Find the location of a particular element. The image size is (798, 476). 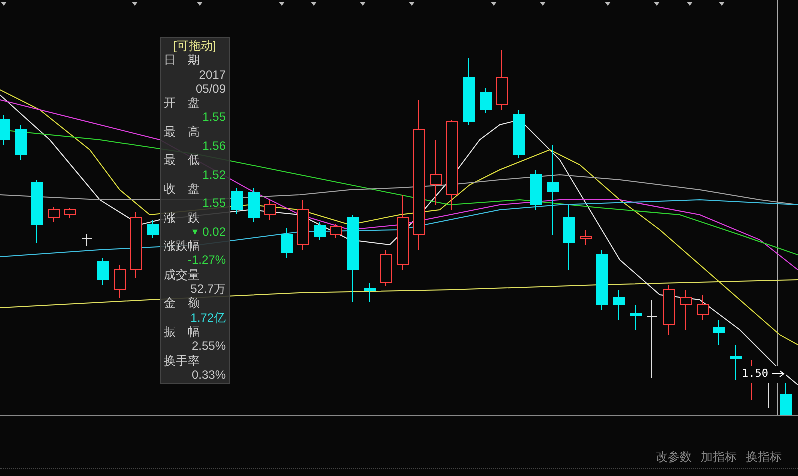

toolbar-button: 改参数 is located at coordinates (674, 457).